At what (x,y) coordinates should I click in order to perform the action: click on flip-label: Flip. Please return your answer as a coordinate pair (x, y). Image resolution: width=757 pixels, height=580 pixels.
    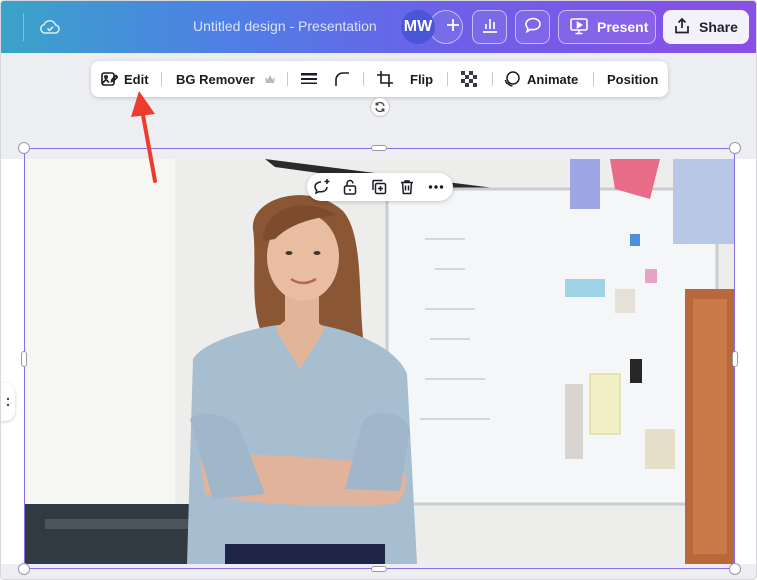
    Looking at the image, I should click on (422, 79).